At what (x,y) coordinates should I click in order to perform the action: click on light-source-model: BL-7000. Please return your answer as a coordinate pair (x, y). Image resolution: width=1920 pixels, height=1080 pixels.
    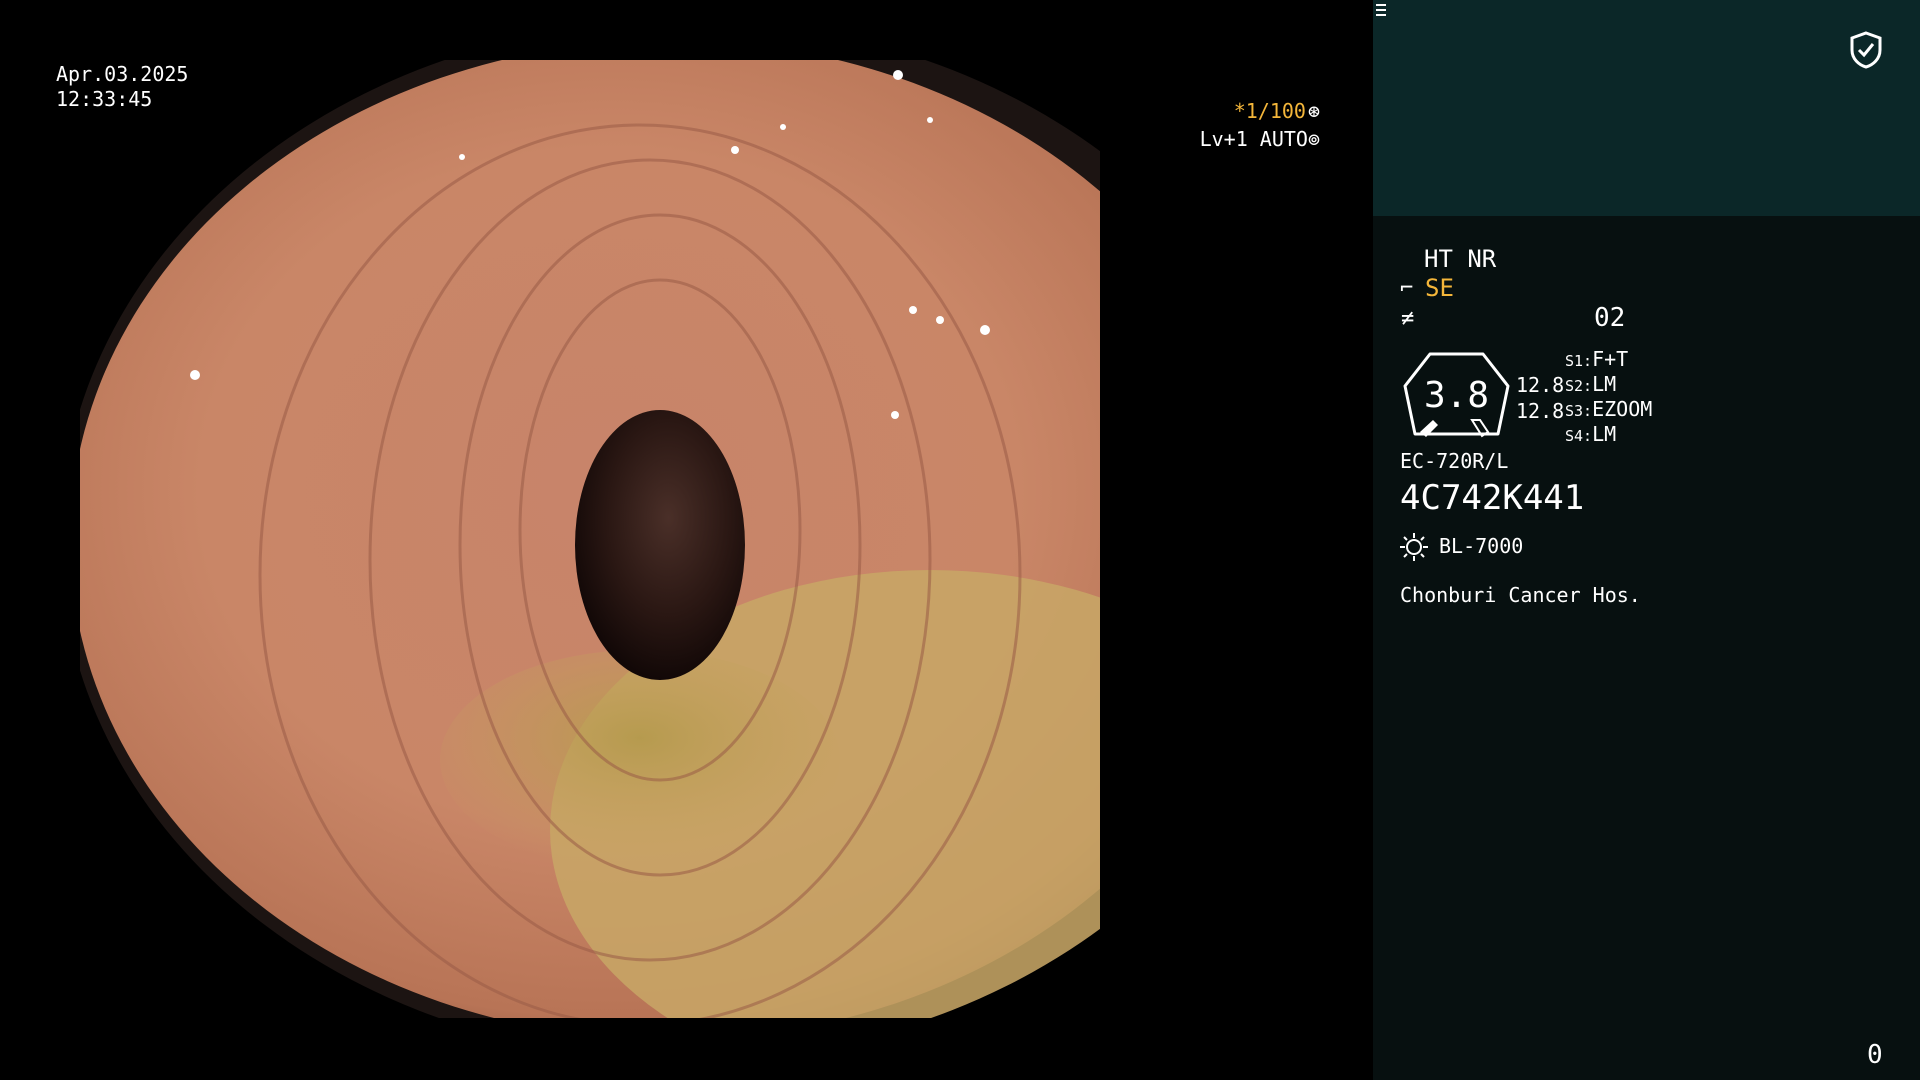
    Looking at the image, I should click on (1481, 546).